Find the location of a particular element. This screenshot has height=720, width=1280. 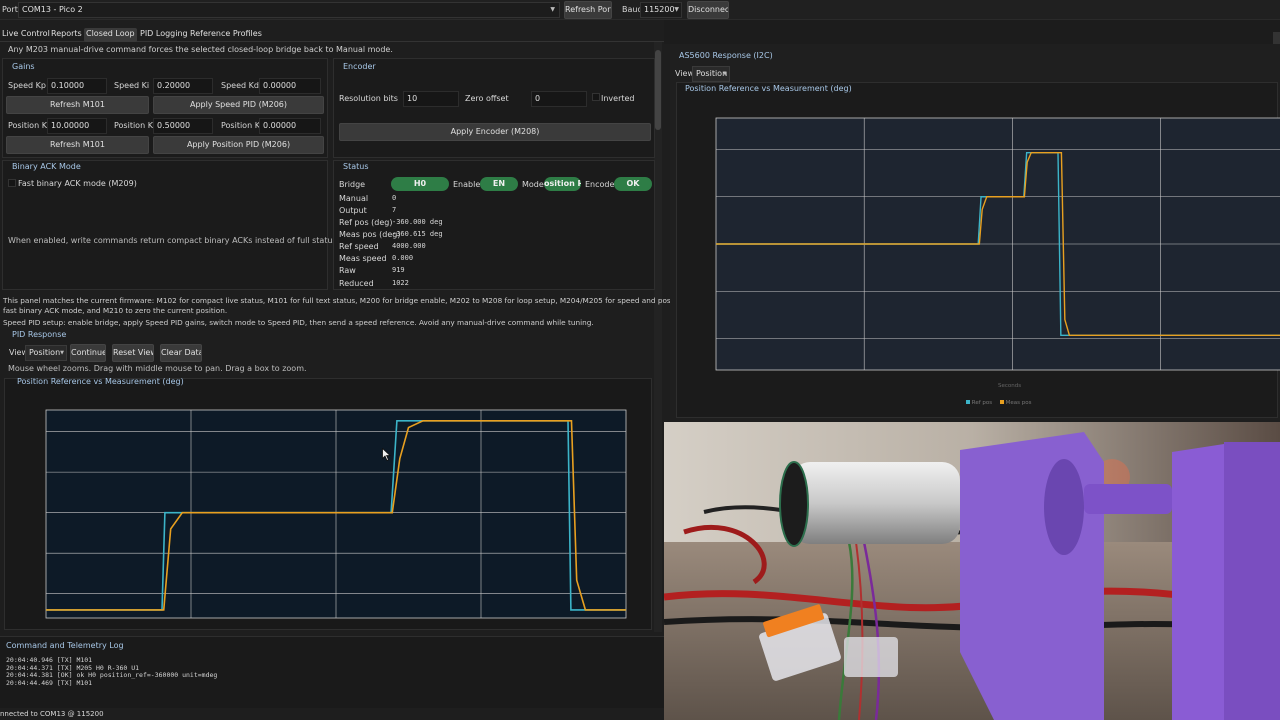

inverted-checkbox is located at coordinates (596, 97).